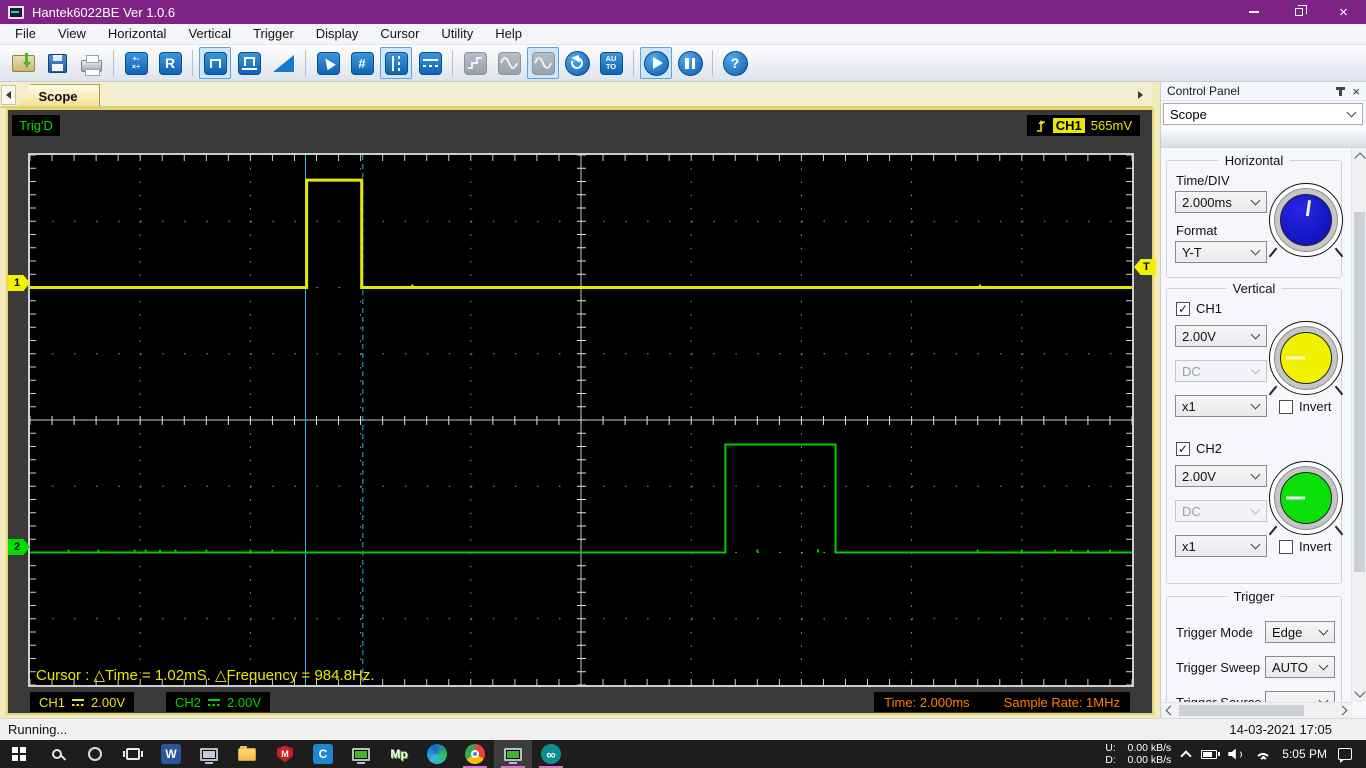  Describe the element at coordinates (735, 63) in the screenshot. I see `help-button: ?` at that location.